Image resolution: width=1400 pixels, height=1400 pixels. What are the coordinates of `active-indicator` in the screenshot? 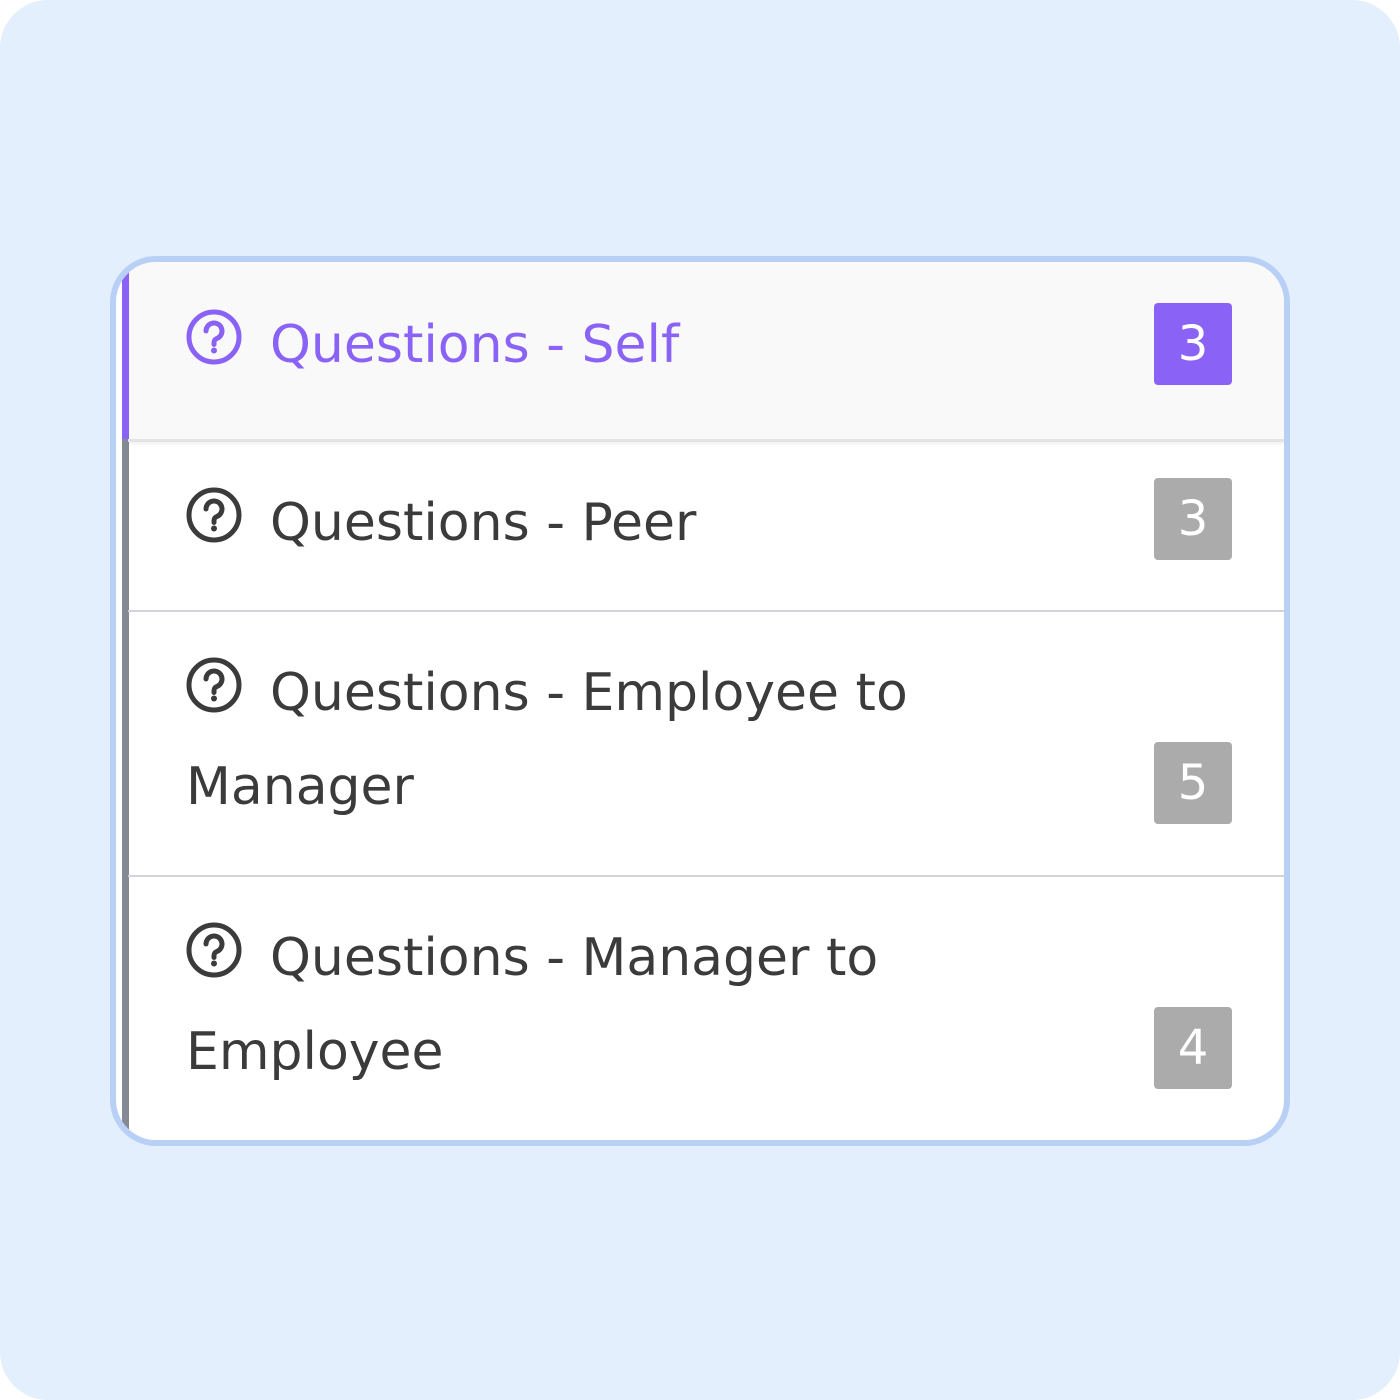 It's located at (125, 350).